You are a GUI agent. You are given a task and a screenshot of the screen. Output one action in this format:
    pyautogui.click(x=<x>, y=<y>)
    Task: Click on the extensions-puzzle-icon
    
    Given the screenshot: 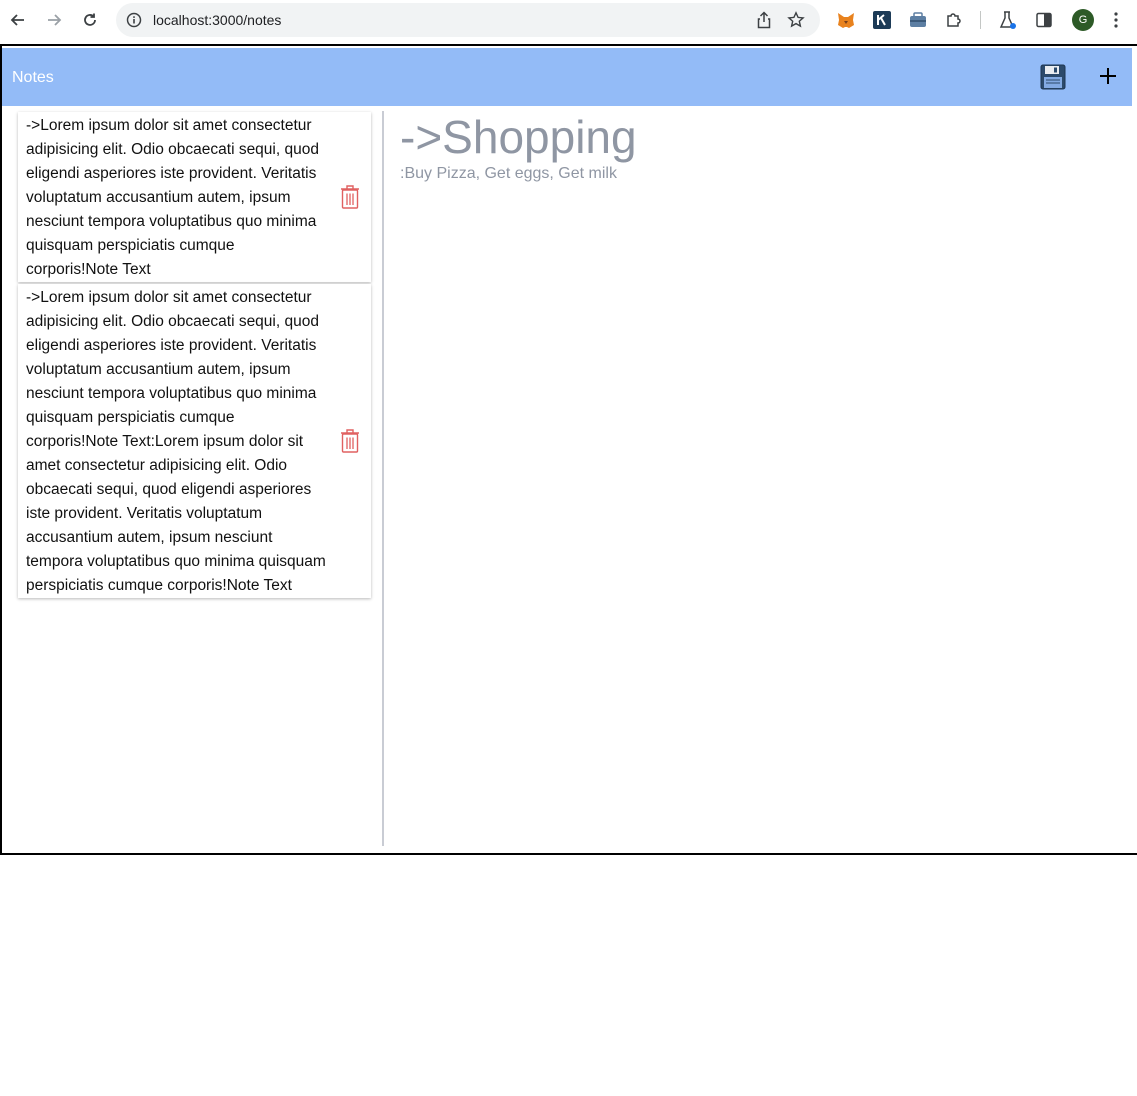 What is the action you would take?
    pyautogui.click(x=954, y=20)
    